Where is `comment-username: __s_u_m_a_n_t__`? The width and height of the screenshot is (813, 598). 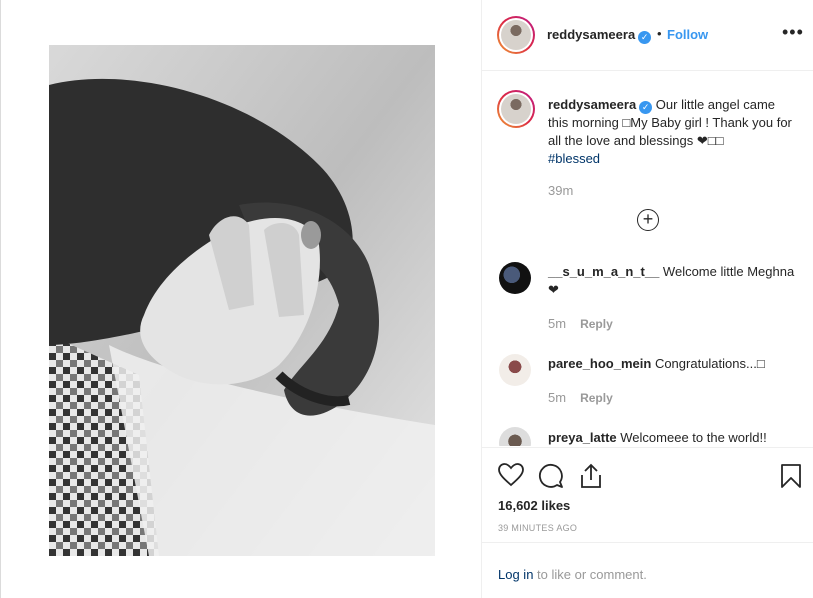 comment-username: __s_u_m_a_n_t__ is located at coordinates (603, 271).